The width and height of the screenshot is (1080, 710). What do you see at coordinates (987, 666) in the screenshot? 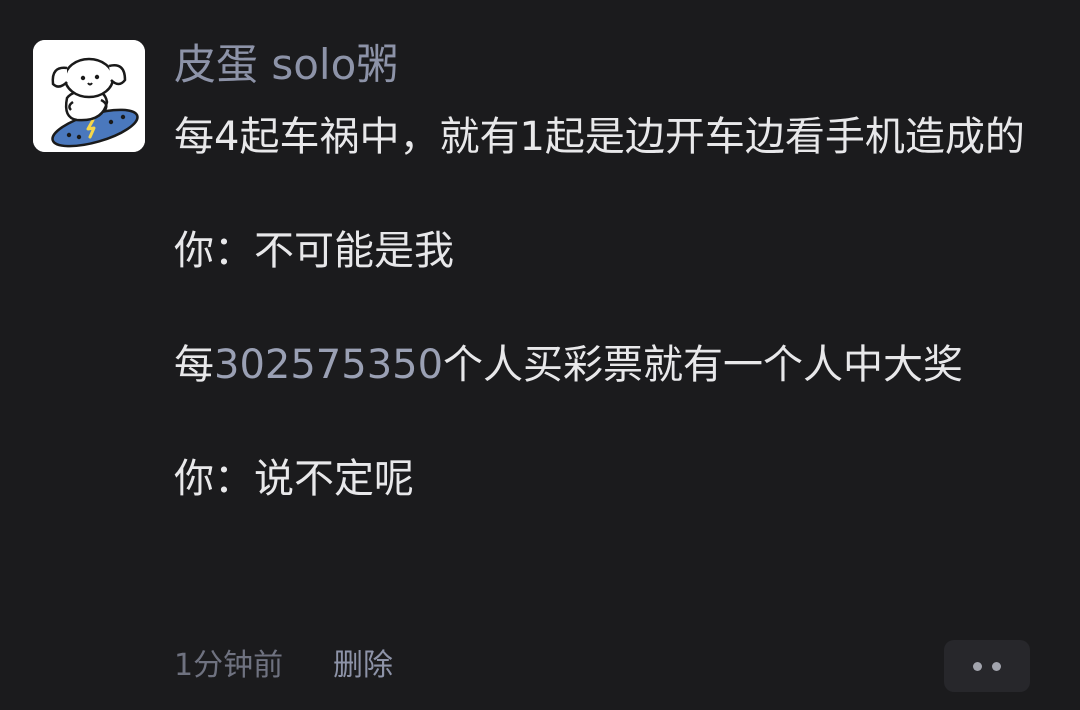
I see `more-button` at bounding box center [987, 666].